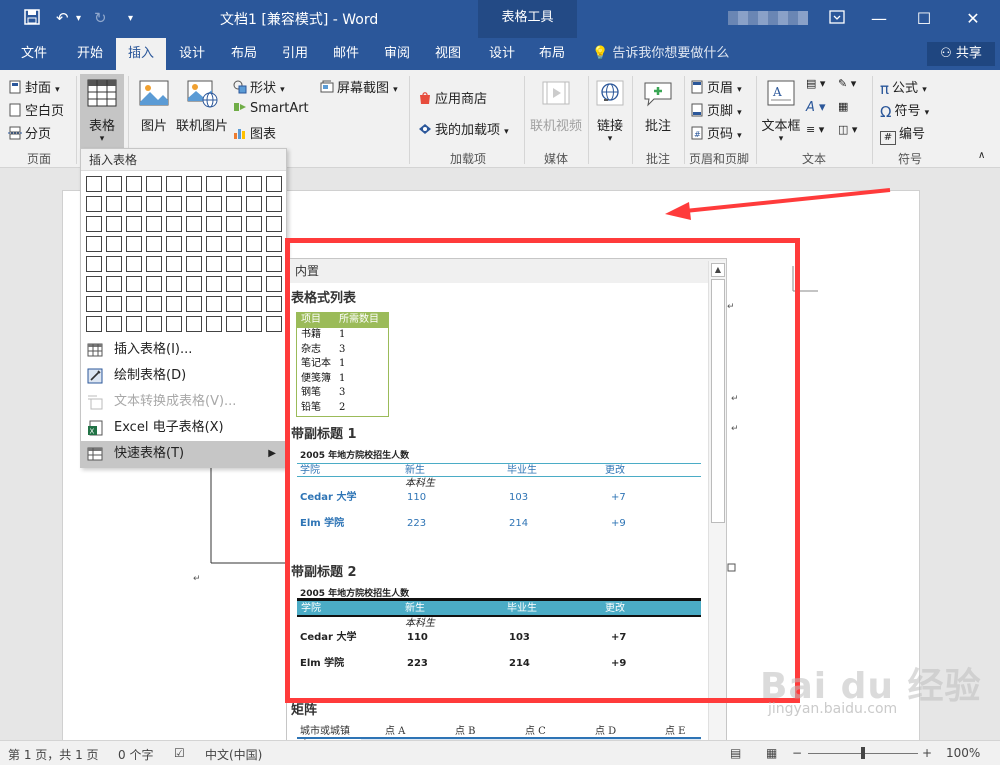 The image size is (1000, 765). What do you see at coordinates (718, 401) in the screenshot?
I see `scrollbar-thumb` at bounding box center [718, 401].